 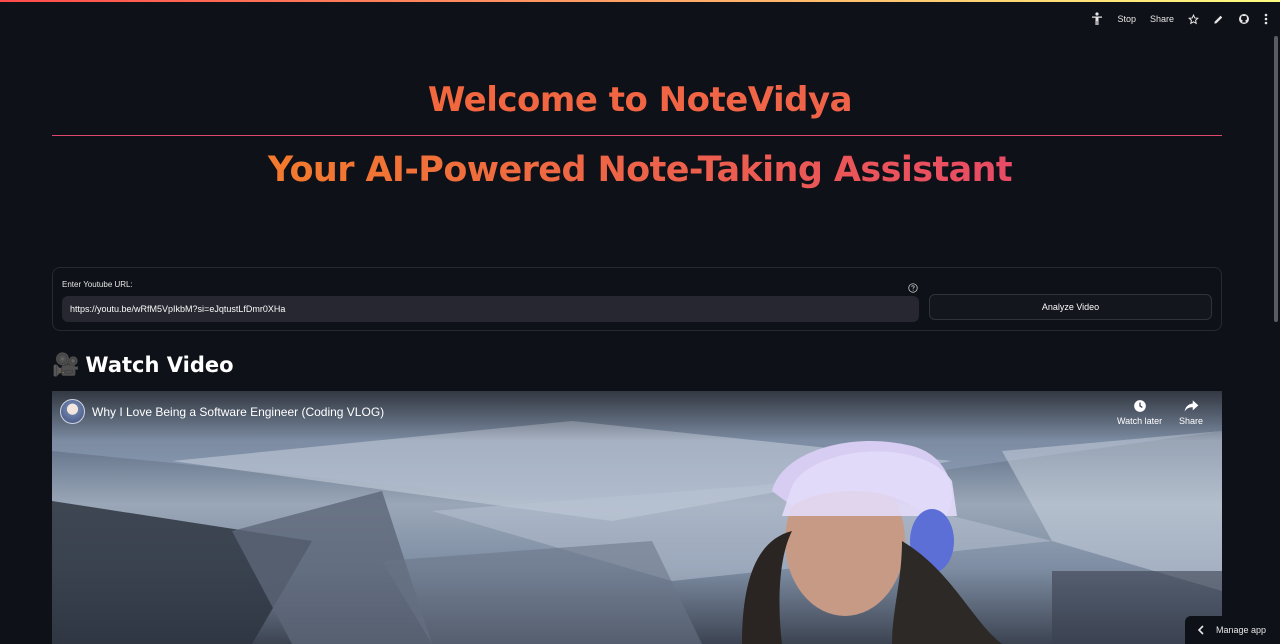 I want to click on manage-app-button: Manage app, so click(x=1232, y=630).